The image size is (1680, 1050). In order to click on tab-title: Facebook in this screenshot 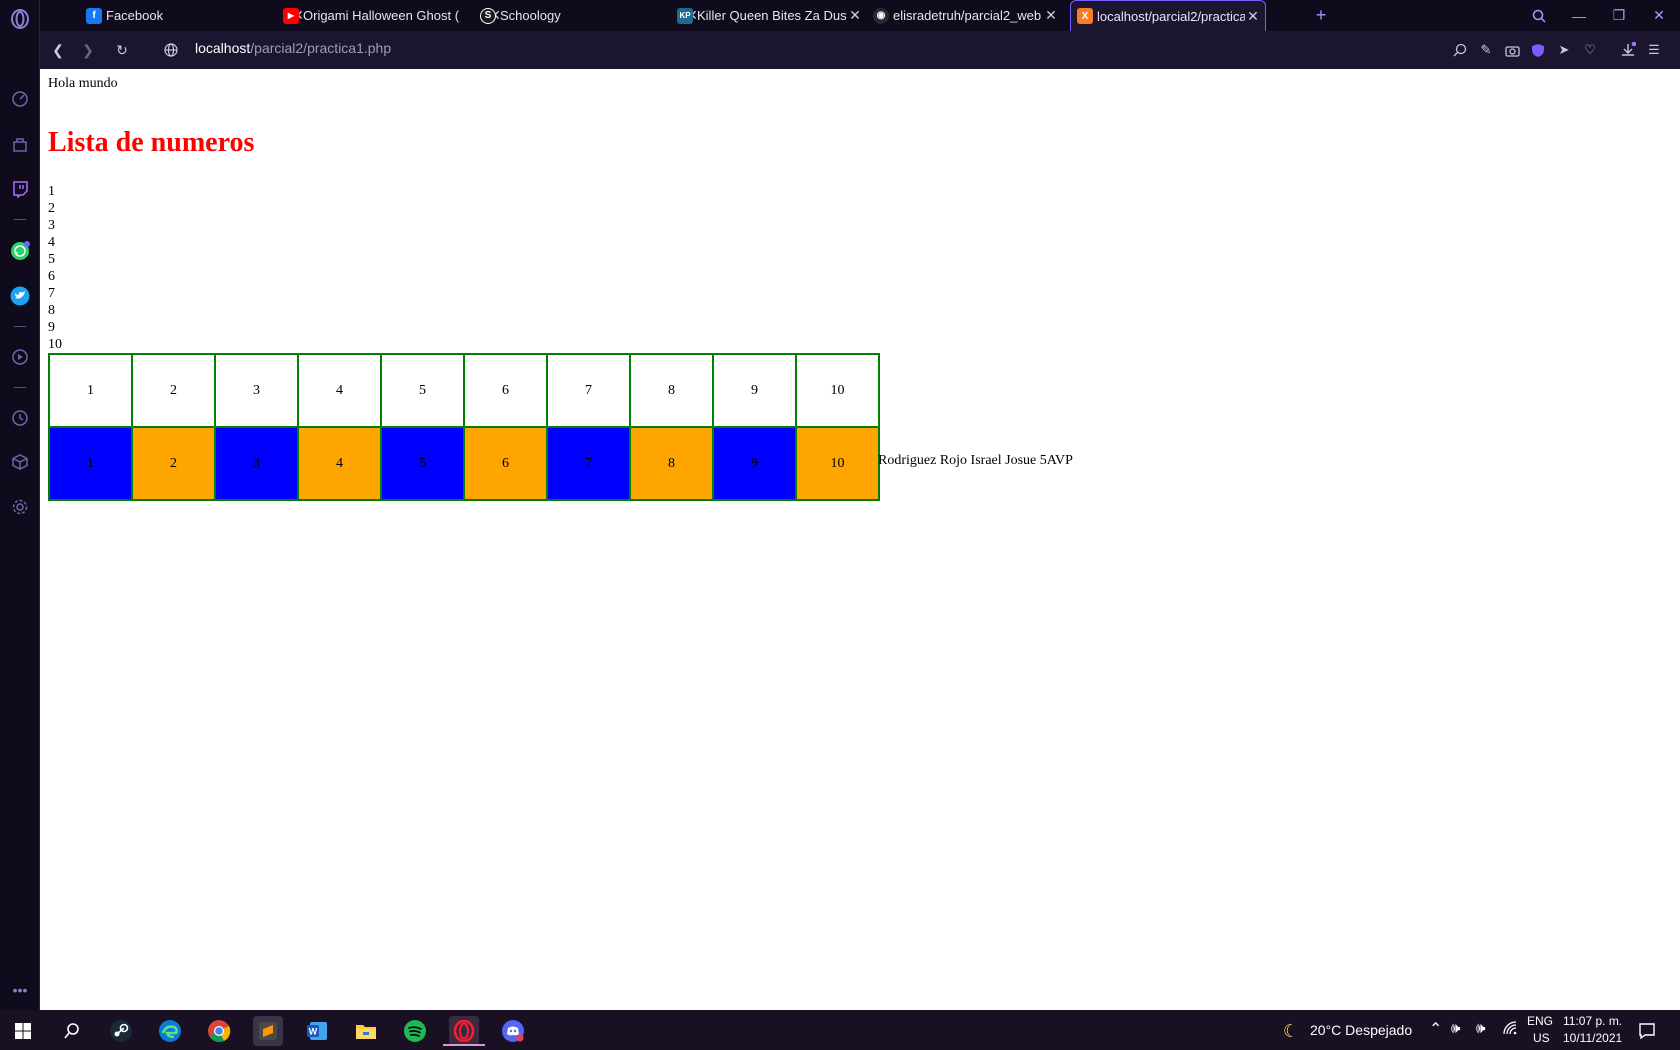, I will do `click(135, 15)`.